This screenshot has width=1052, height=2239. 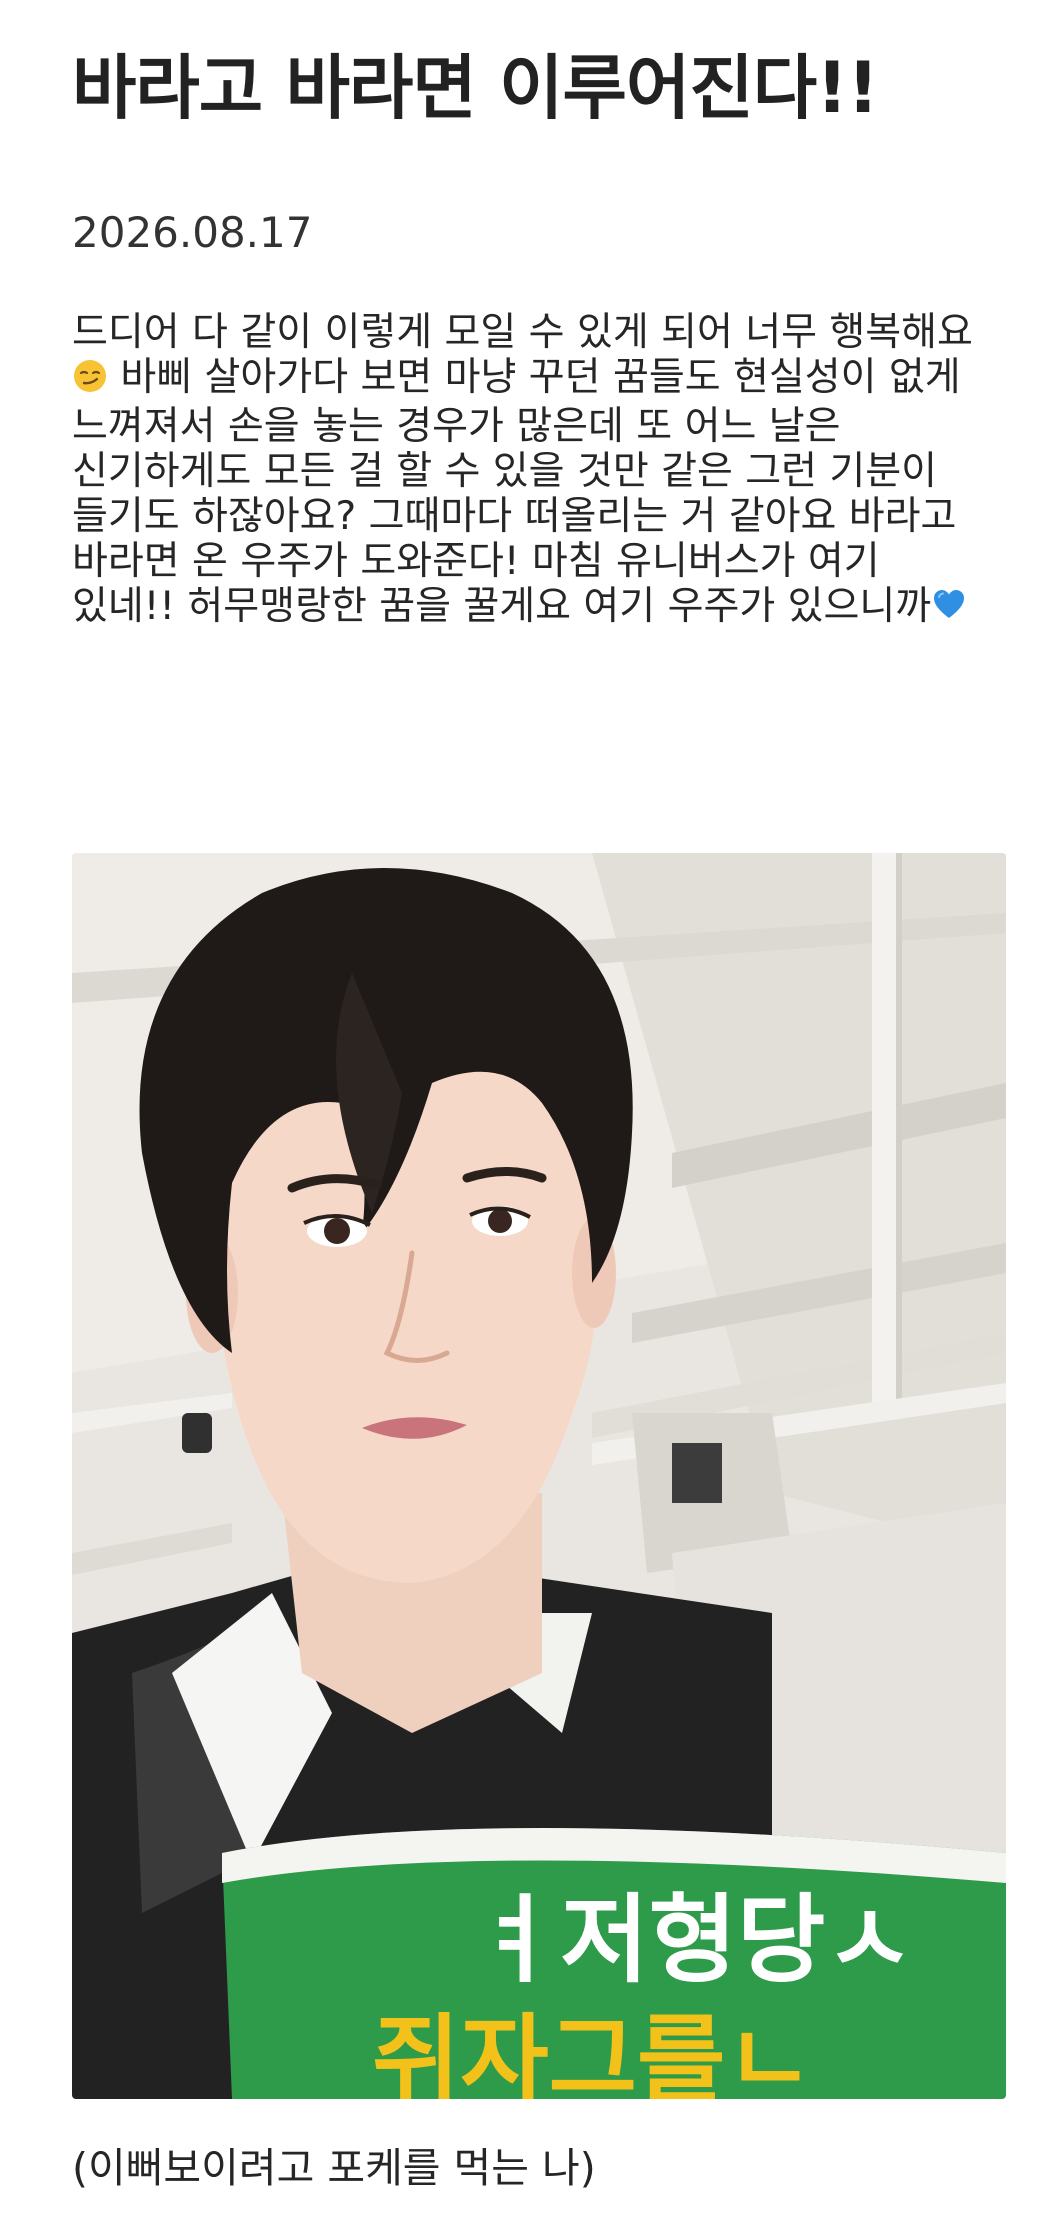 What do you see at coordinates (90, 381) in the screenshot?
I see `smirking-face-icon` at bounding box center [90, 381].